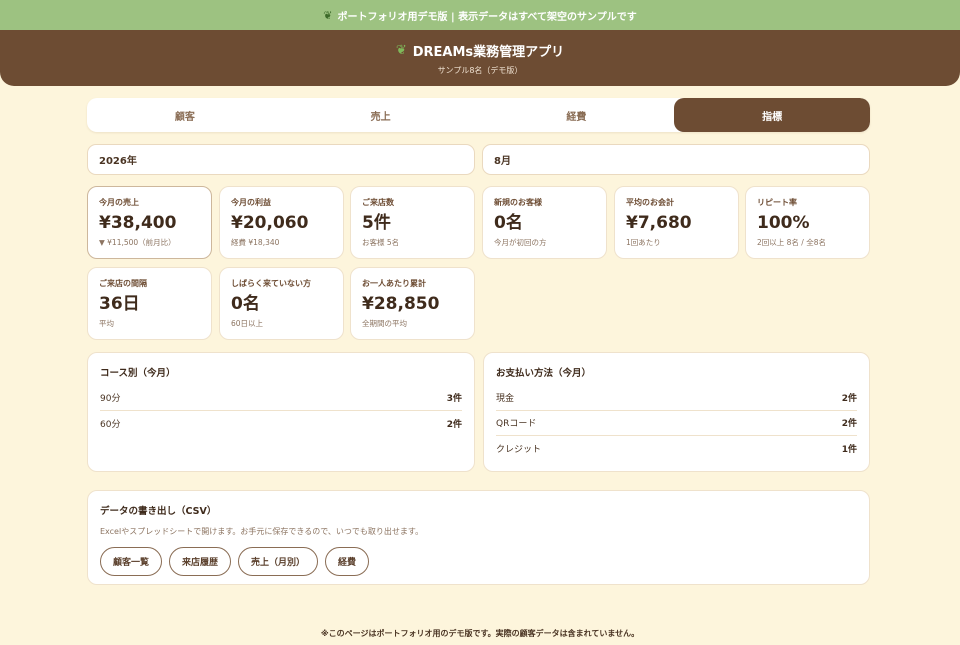 Image resolution: width=960 pixels, height=645 pixels. I want to click on stat-sub: お客様 5名, so click(381, 242).